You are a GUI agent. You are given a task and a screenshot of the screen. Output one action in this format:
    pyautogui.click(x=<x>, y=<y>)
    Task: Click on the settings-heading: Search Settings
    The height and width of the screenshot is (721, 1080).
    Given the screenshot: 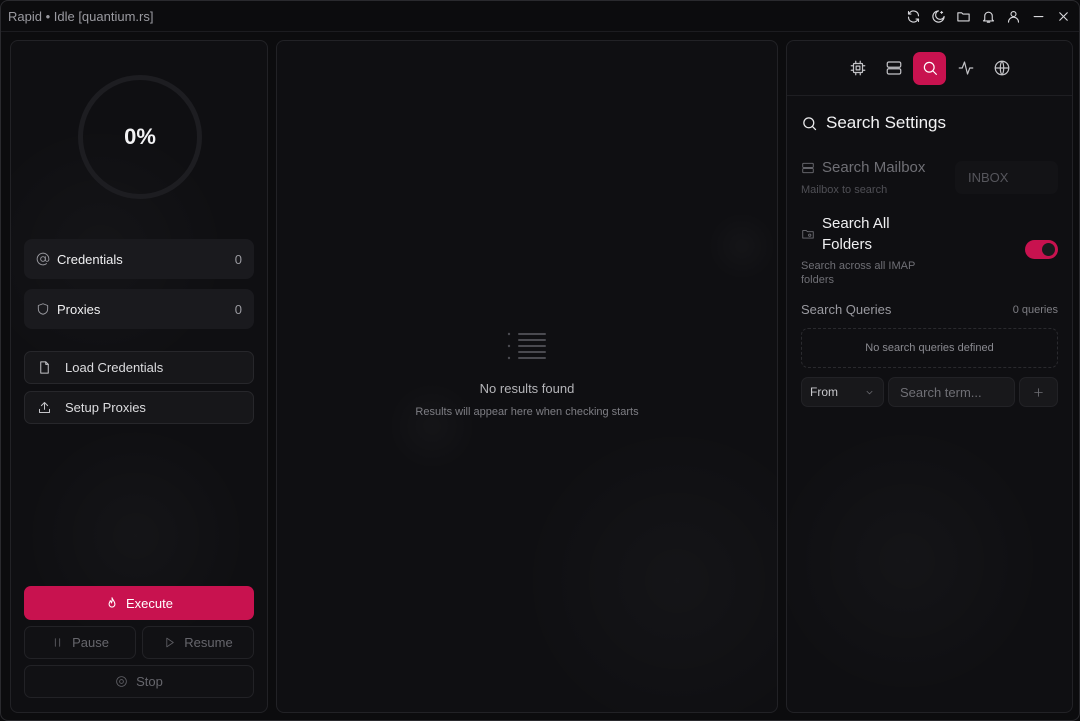 What is the action you would take?
    pyautogui.click(x=873, y=123)
    